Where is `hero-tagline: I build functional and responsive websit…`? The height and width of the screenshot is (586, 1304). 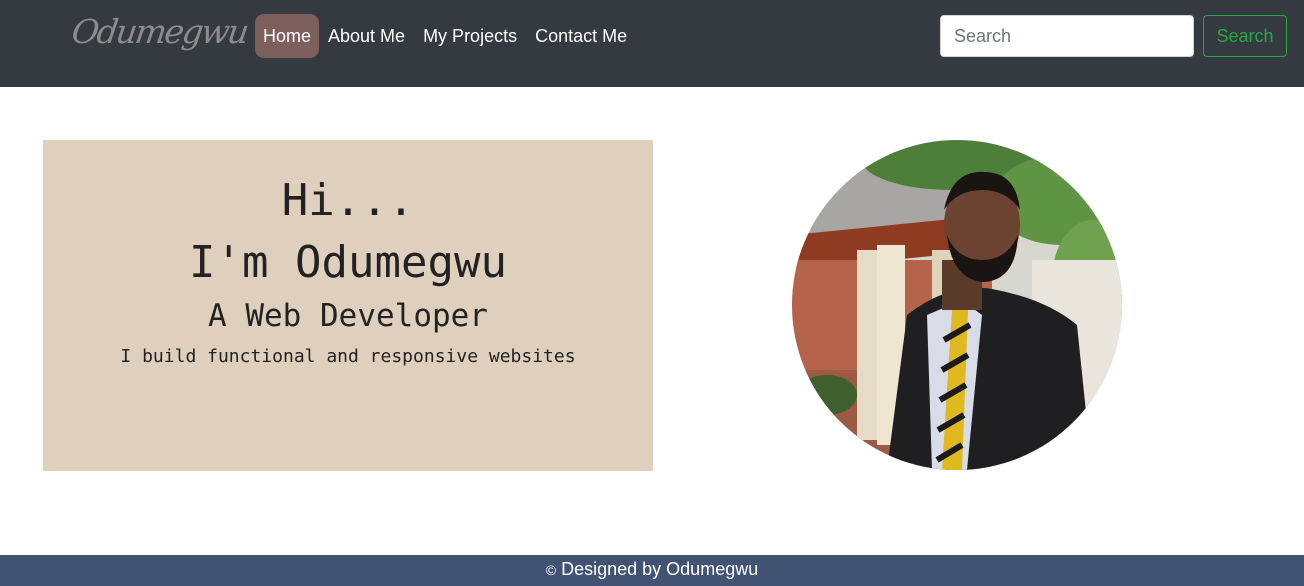
hero-tagline: I build functional and responsive websit… is located at coordinates (348, 356).